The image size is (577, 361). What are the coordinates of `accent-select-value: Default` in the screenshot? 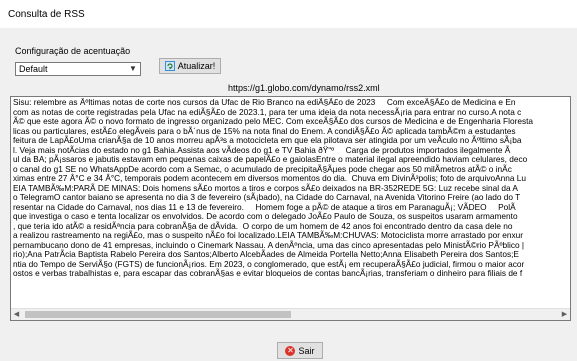 It's located at (33, 69).